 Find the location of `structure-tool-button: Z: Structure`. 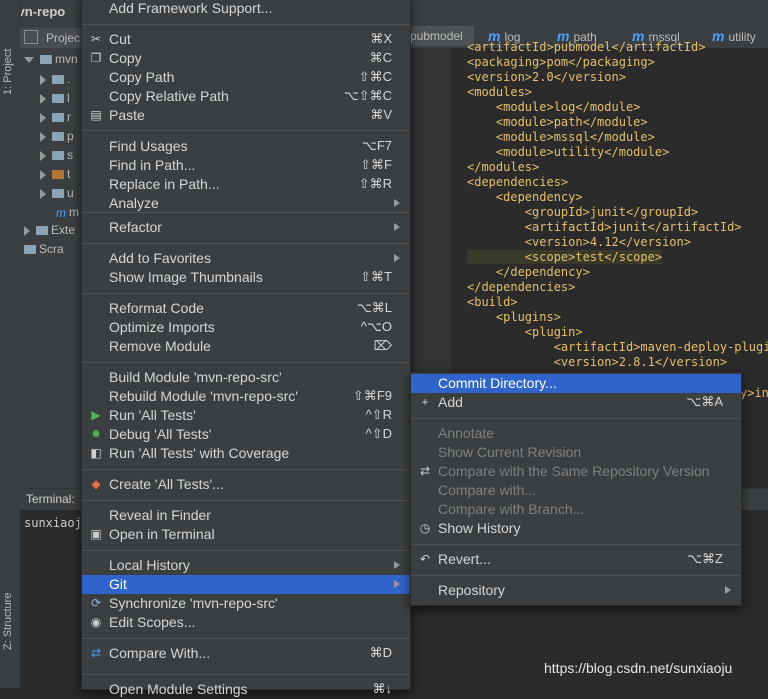

structure-tool-button: Z: Structure is located at coordinates (8, 621).